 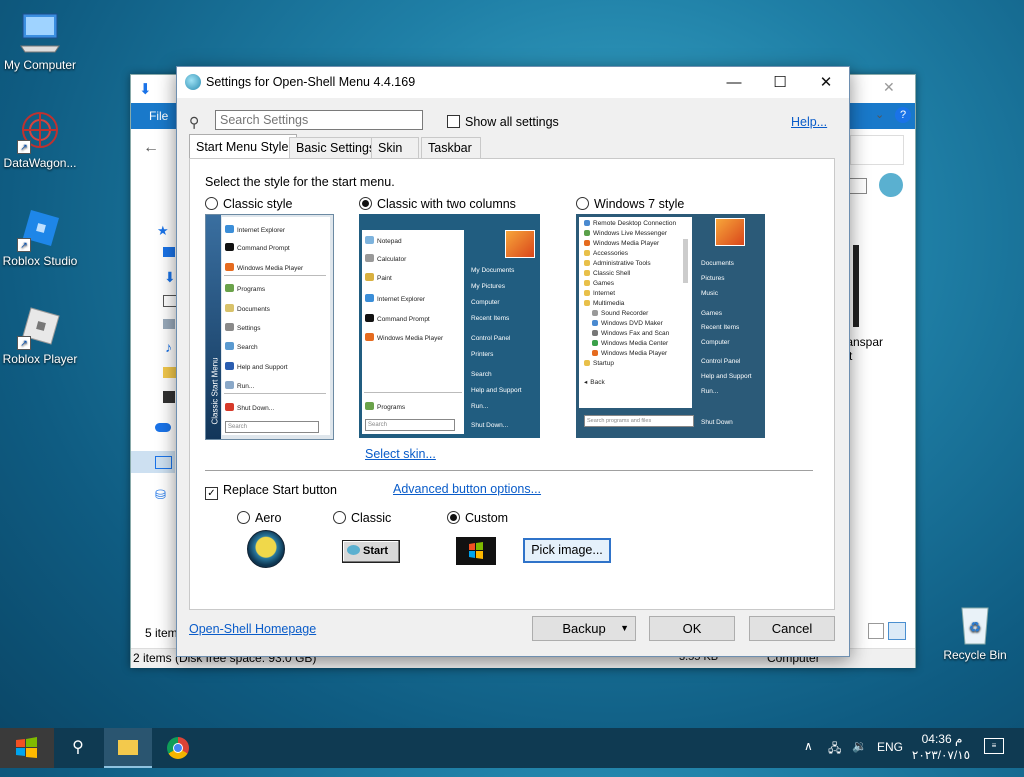 What do you see at coordinates (163, 427) in the screenshot?
I see `onedrive-icon` at bounding box center [163, 427].